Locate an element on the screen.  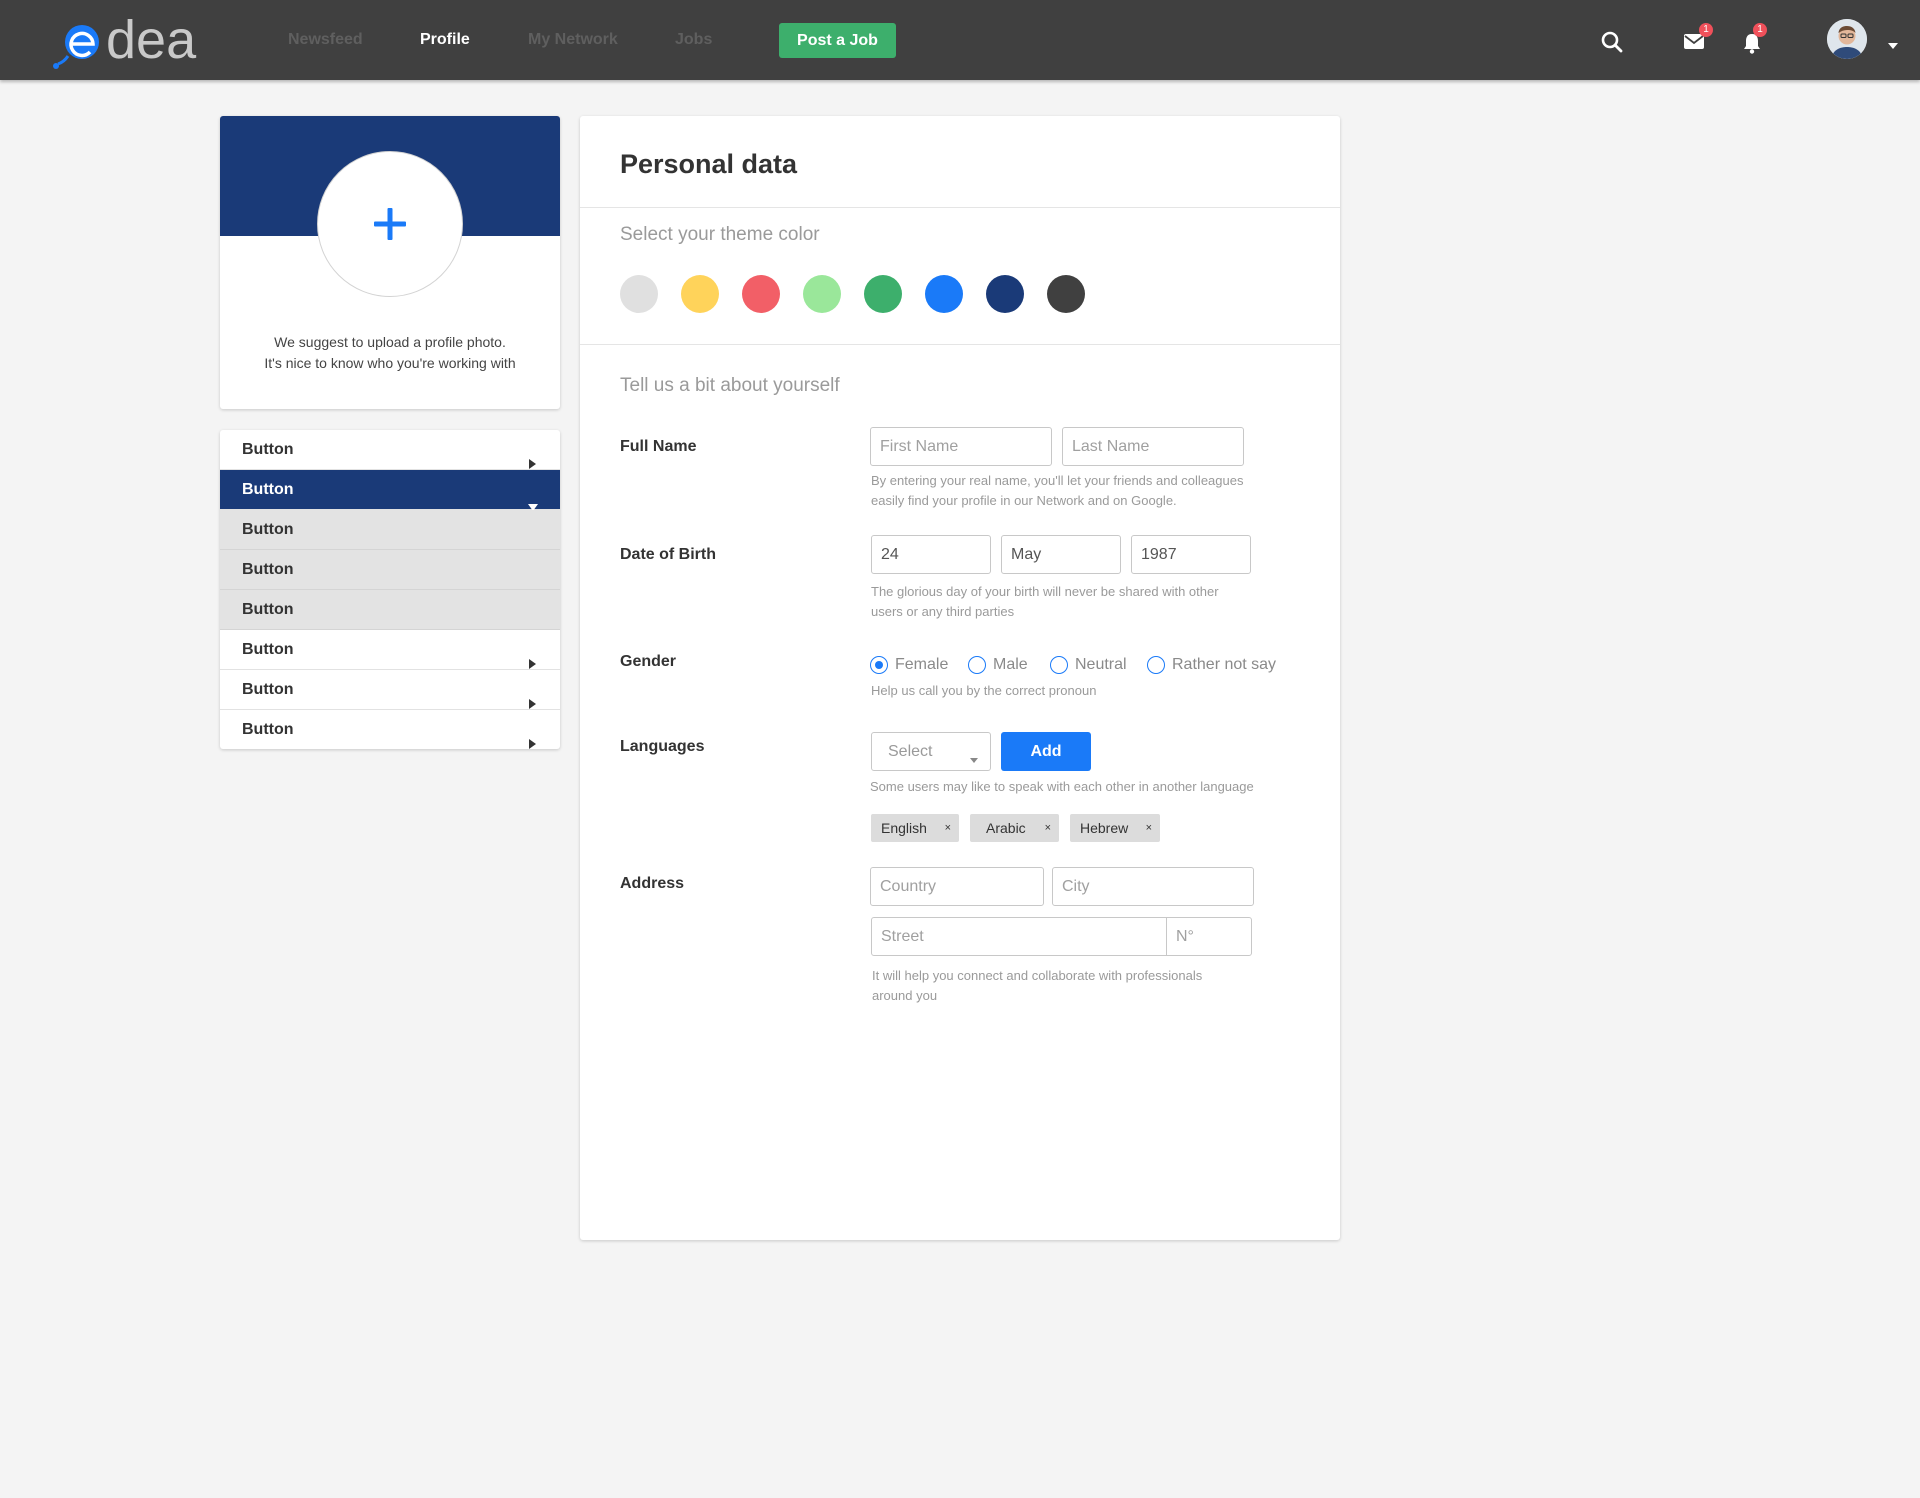
gender-label: Gender is located at coordinates (648, 661).